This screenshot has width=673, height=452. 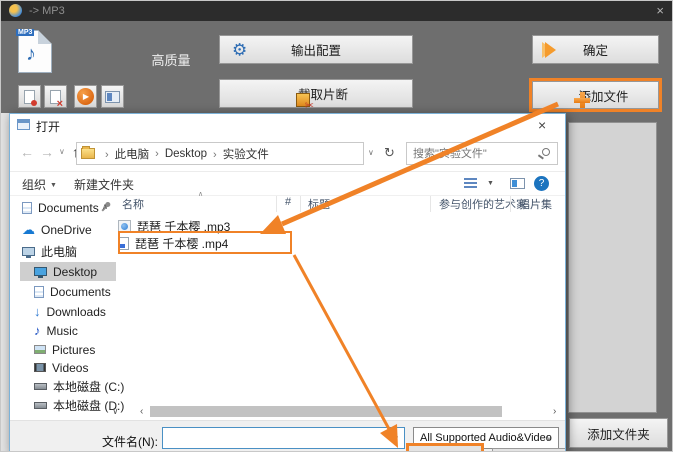 I want to click on sort-ascending-icon: ∧, so click(x=201, y=194).